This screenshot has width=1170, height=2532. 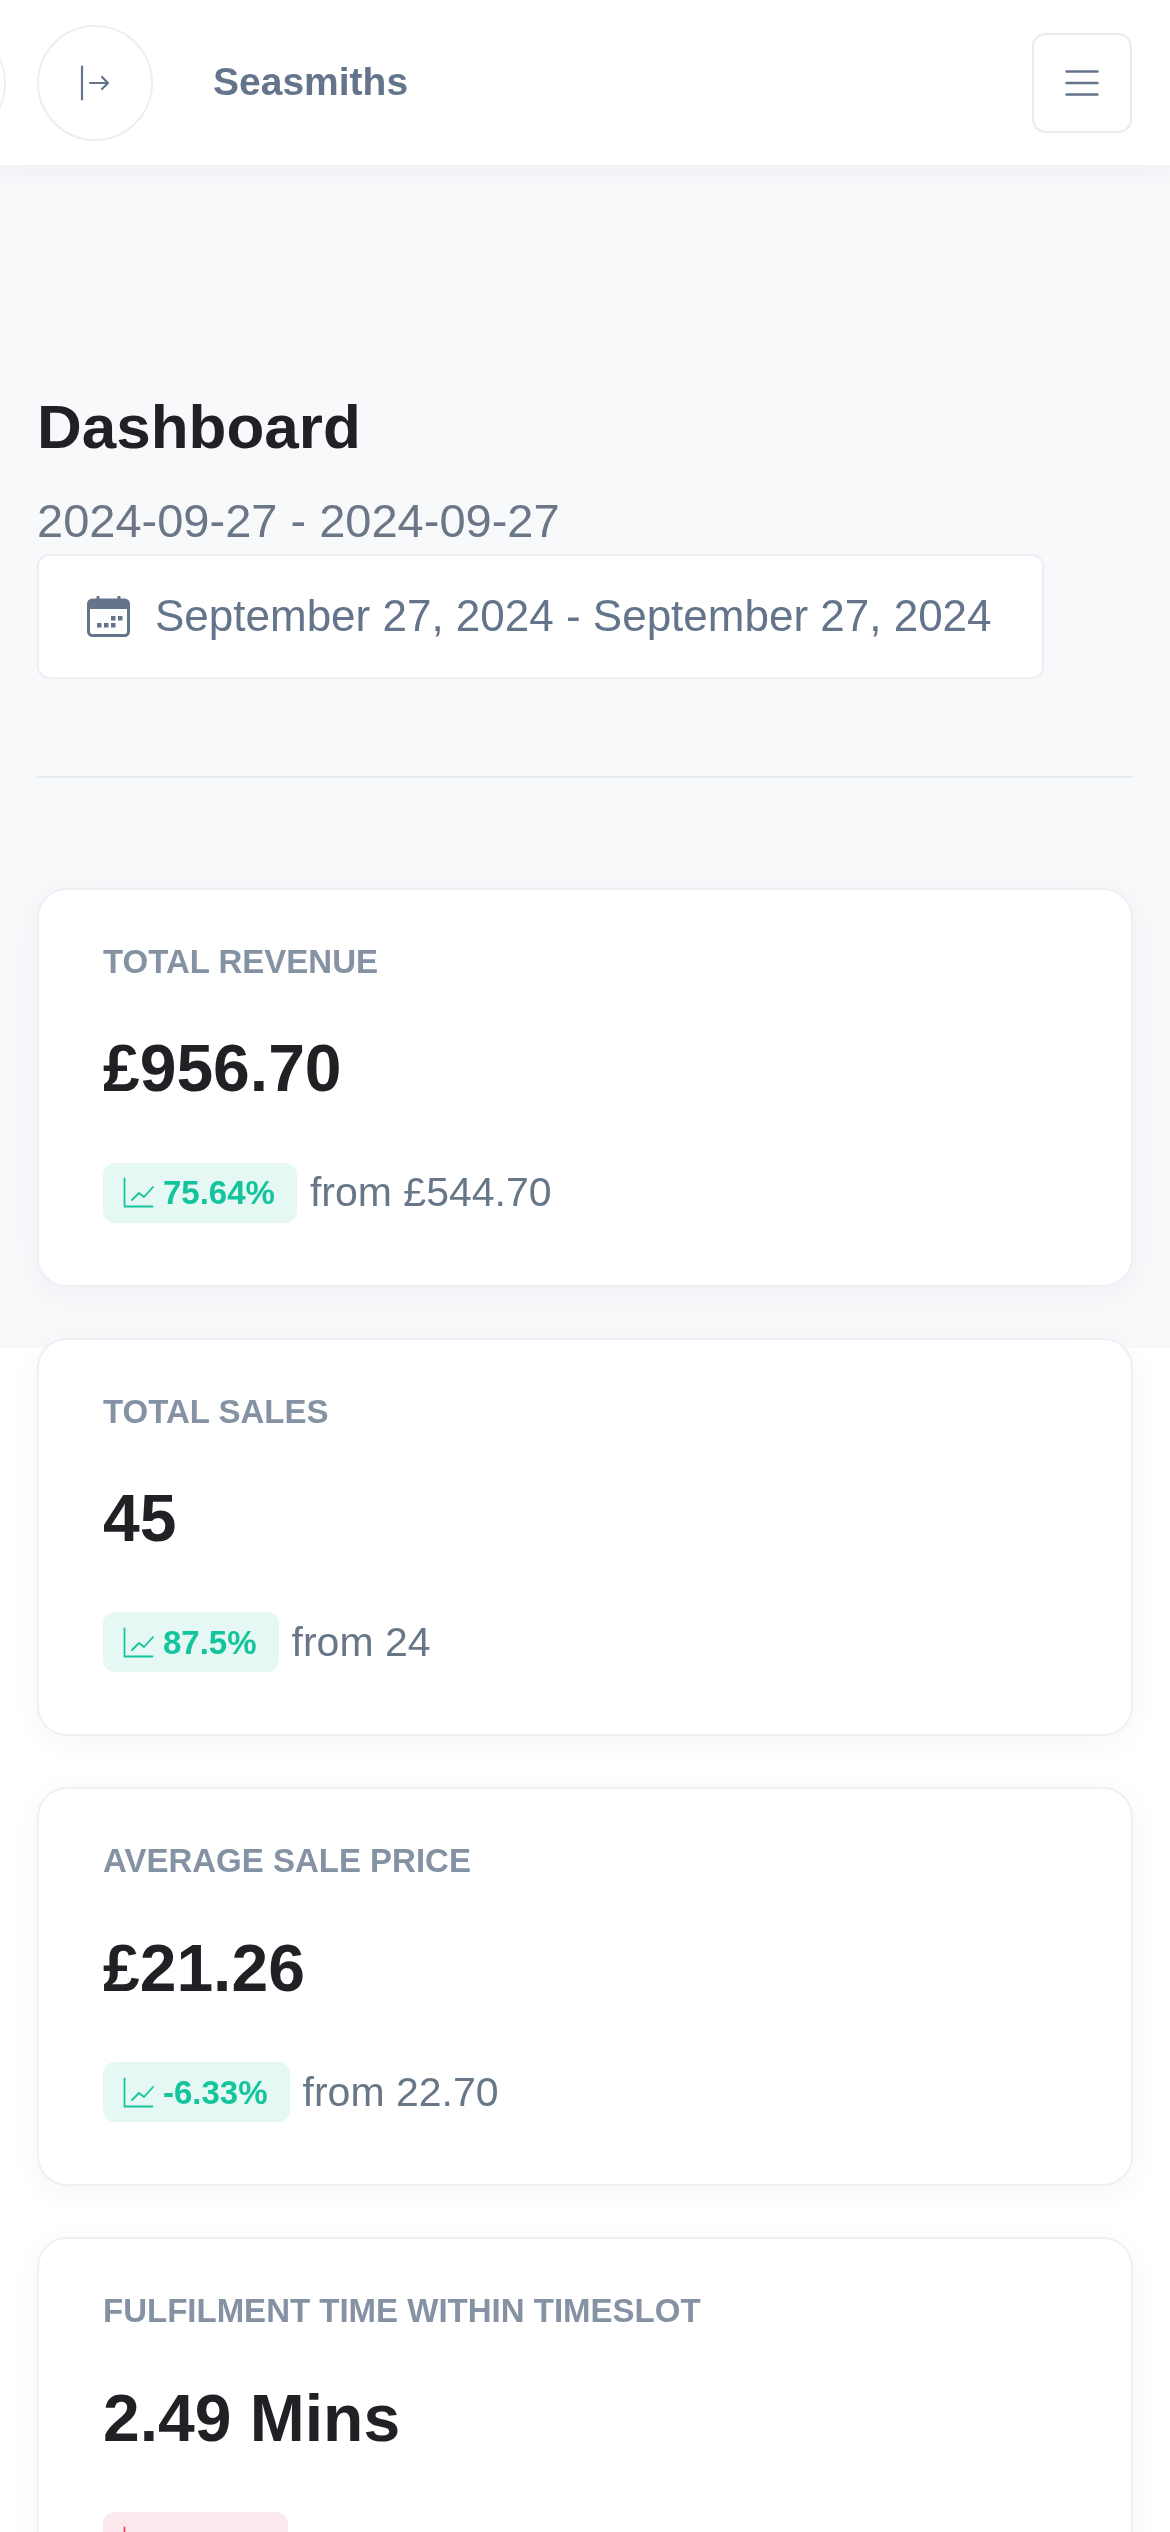 What do you see at coordinates (402, 2311) in the screenshot?
I see `stat-label: FULFILMENT TIME WITHIN TIMESLOT` at bounding box center [402, 2311].